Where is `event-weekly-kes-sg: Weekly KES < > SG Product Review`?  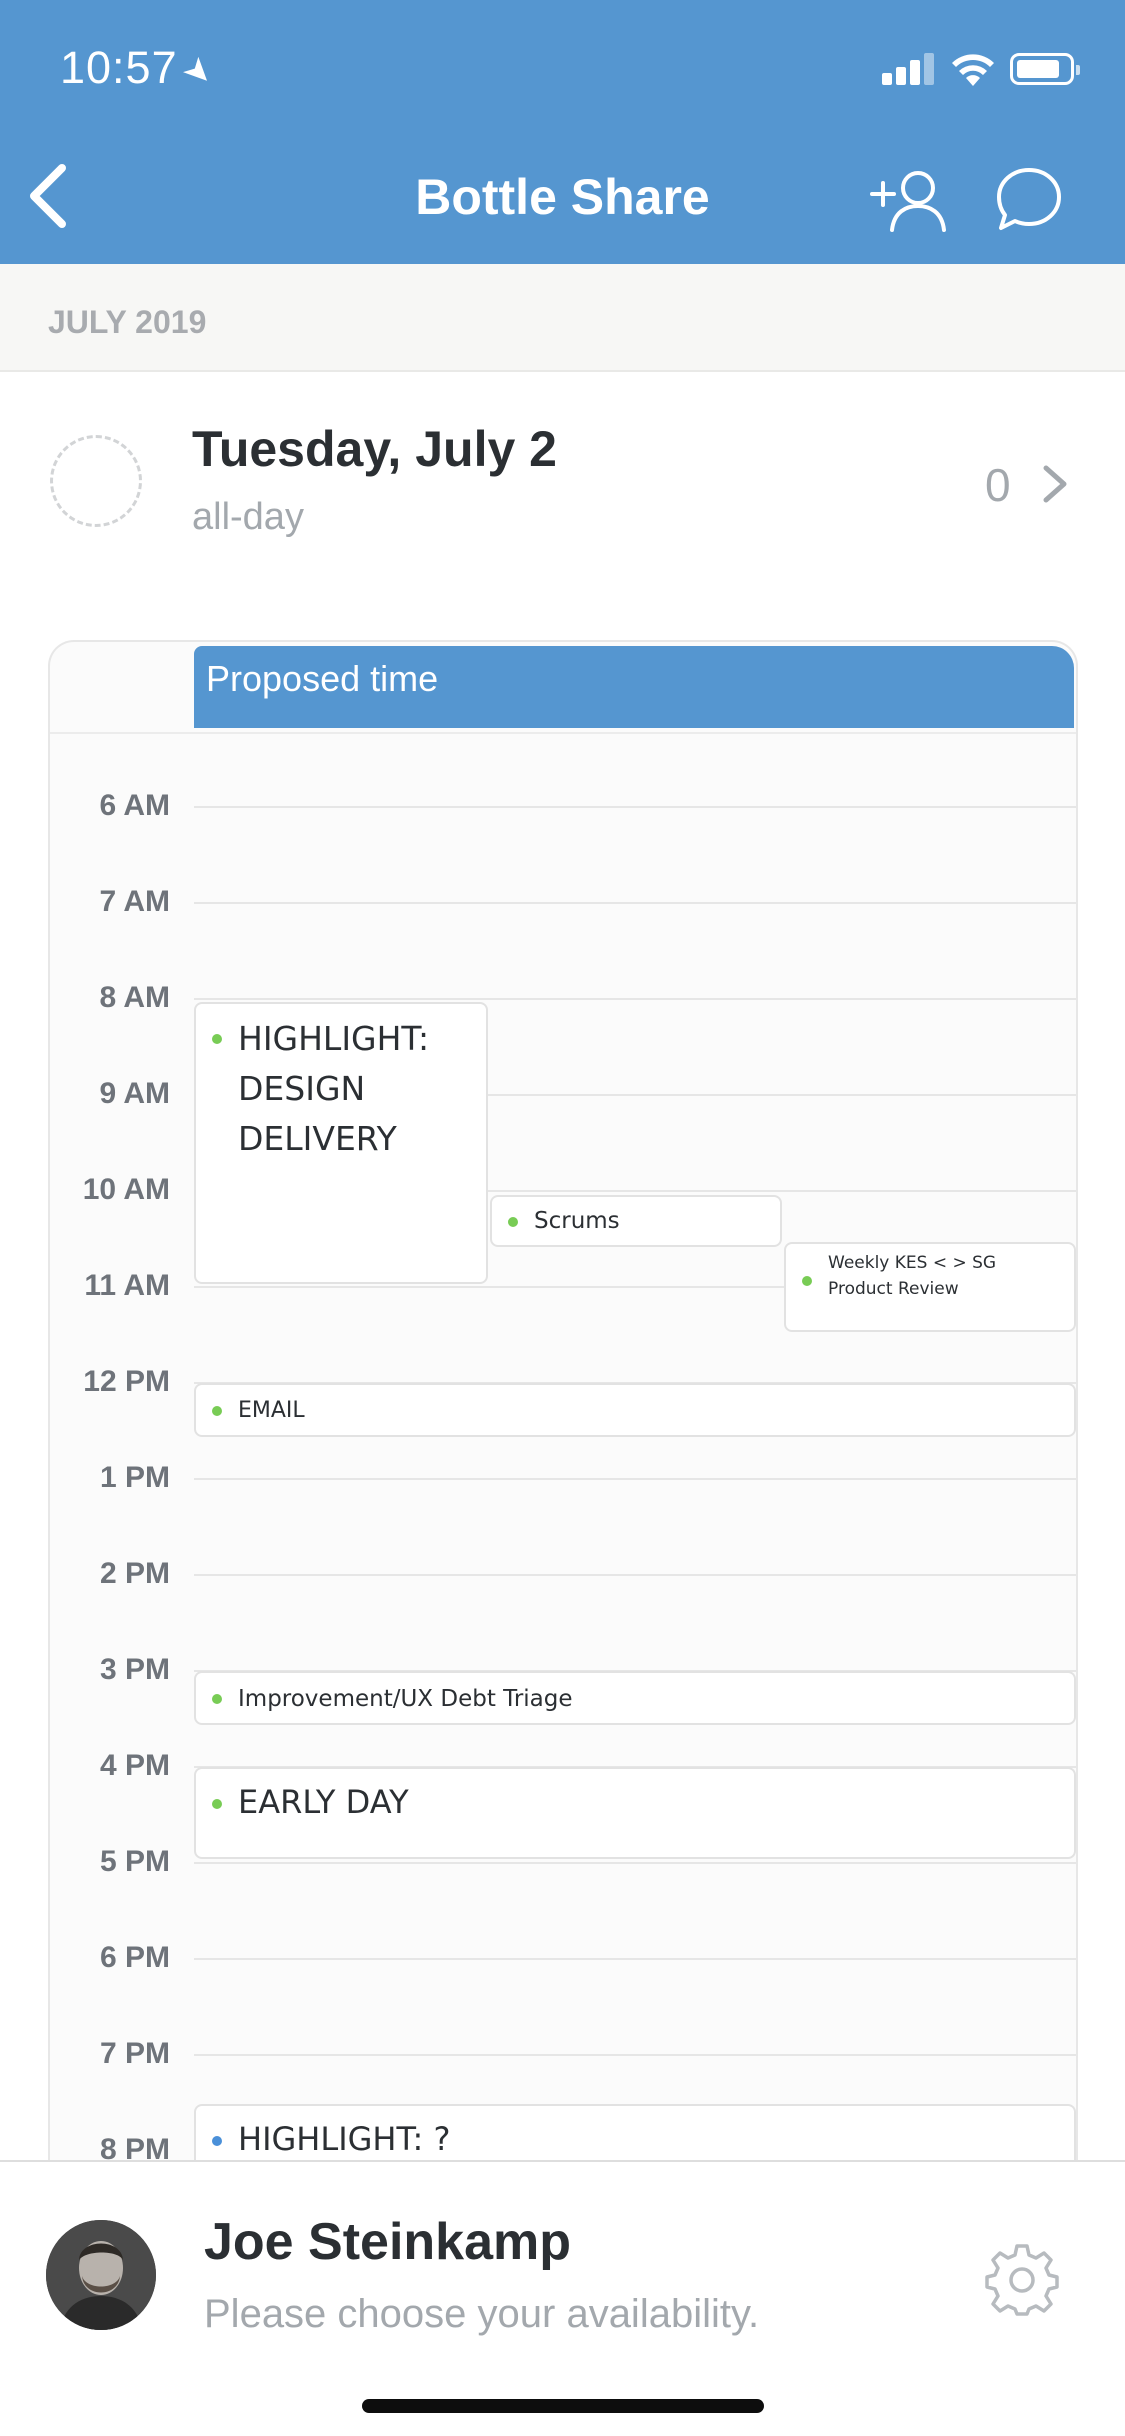
event-weekly-kes-sg: Weekly KES < > SG Product Review is located at coordinates (930, 1287).